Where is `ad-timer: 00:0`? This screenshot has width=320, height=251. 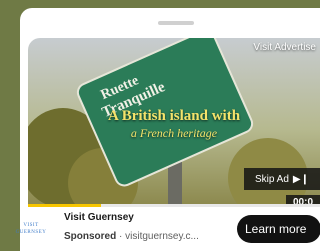
ad-timer: 00:0 is located at coordinates (303, 199).